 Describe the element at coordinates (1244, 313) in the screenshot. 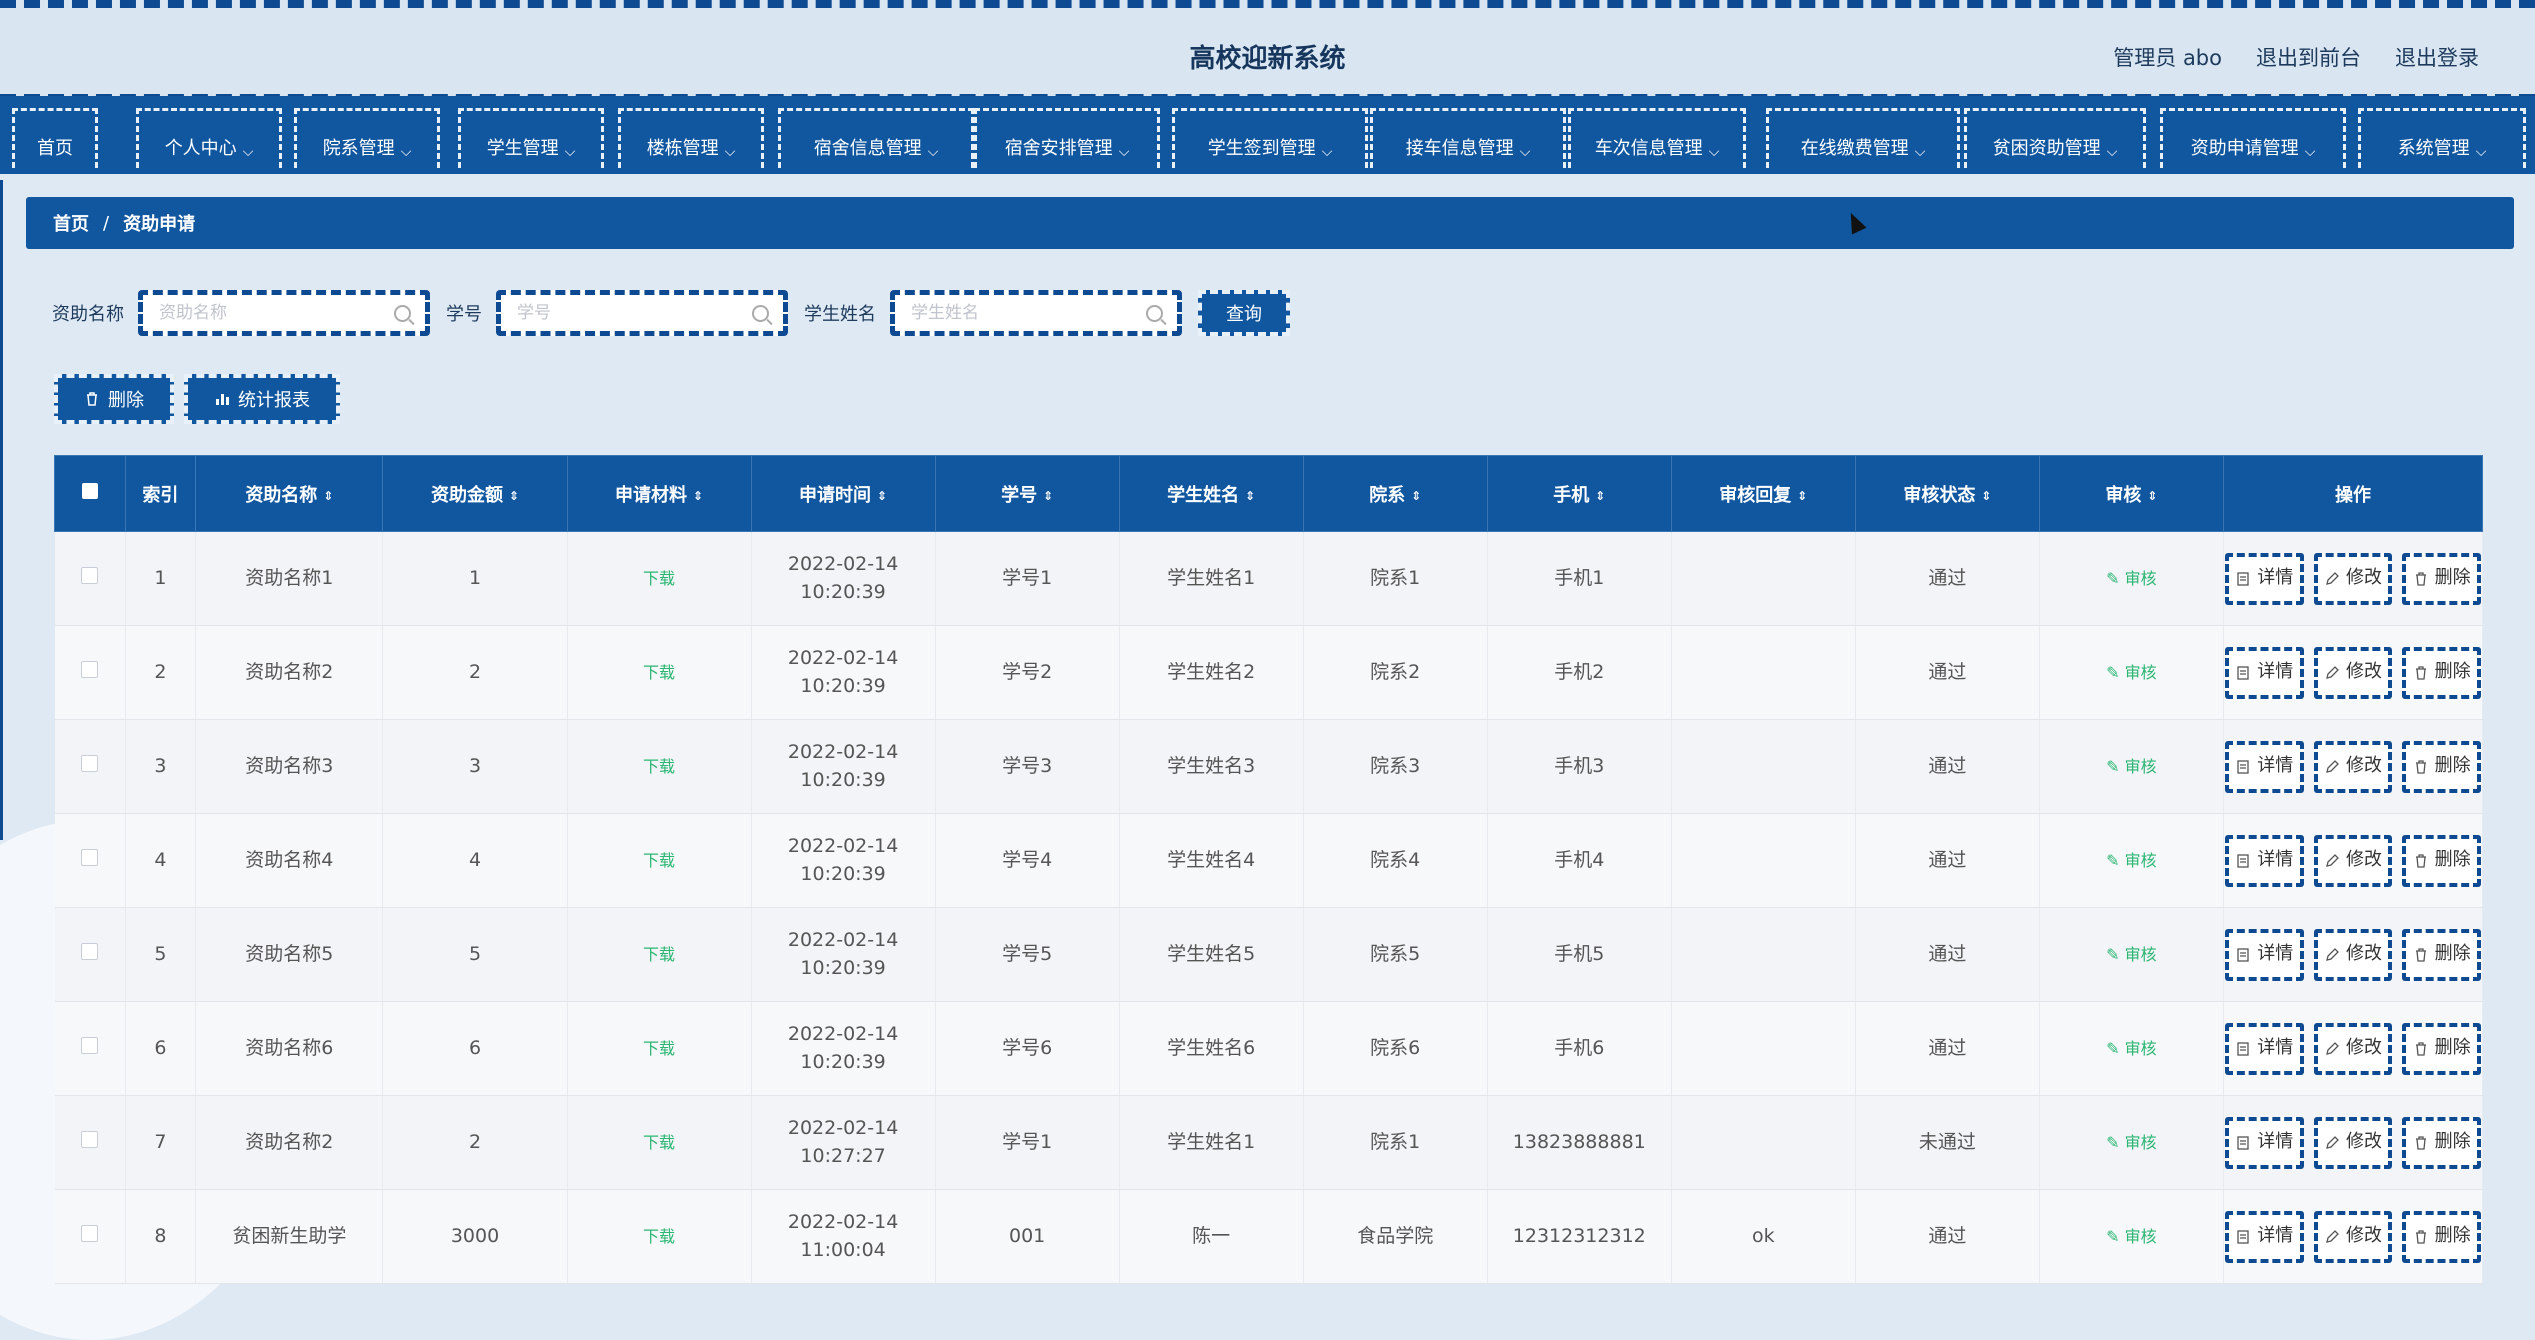

I see `query-button: 查询` at that location.